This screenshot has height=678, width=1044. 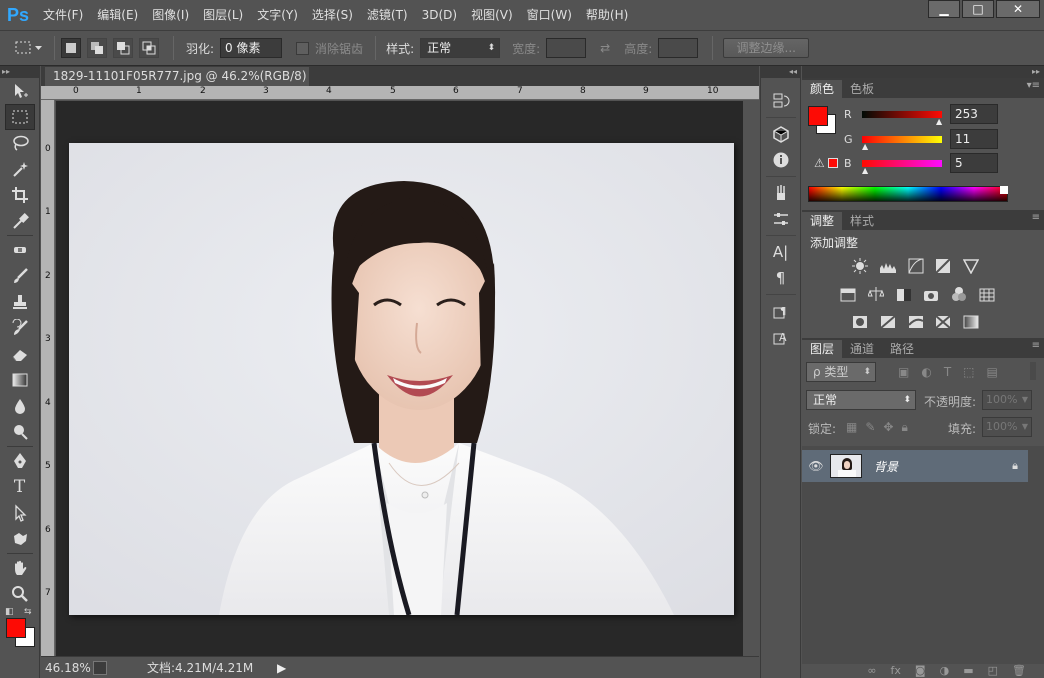 I want to click on tab-styles: 样式, so click(x=862, y=221).